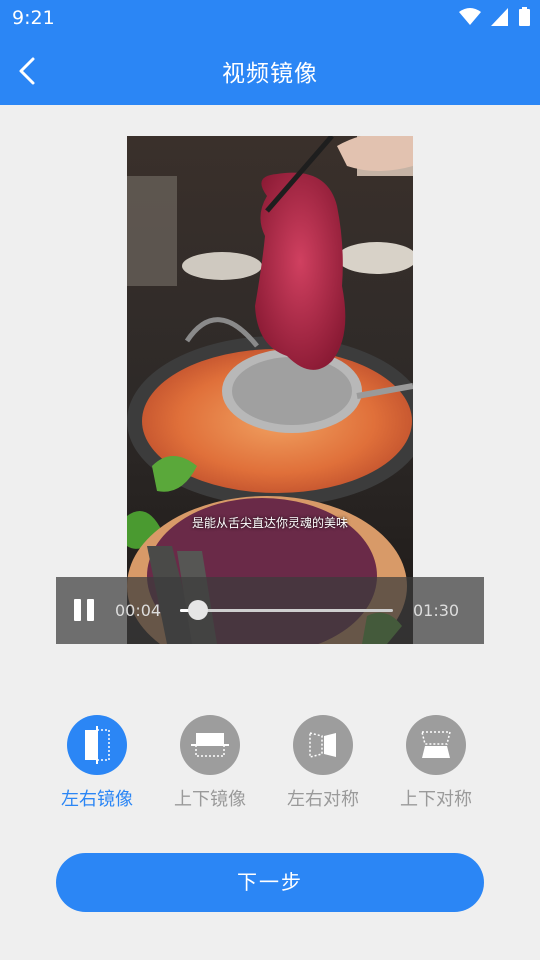 The image size is (540, 960). What do you see at coordinates (198, 610) in the screenshot?
I see `seek-thumb` at bounding box center [198, 610].